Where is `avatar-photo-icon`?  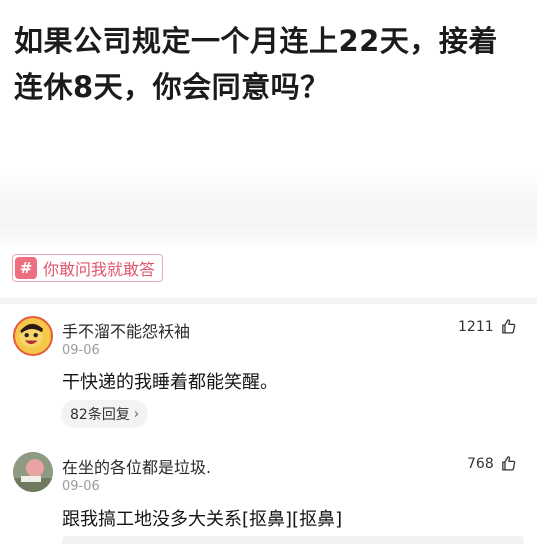 avatar-photo-icon is located at coordinates (33, 472).